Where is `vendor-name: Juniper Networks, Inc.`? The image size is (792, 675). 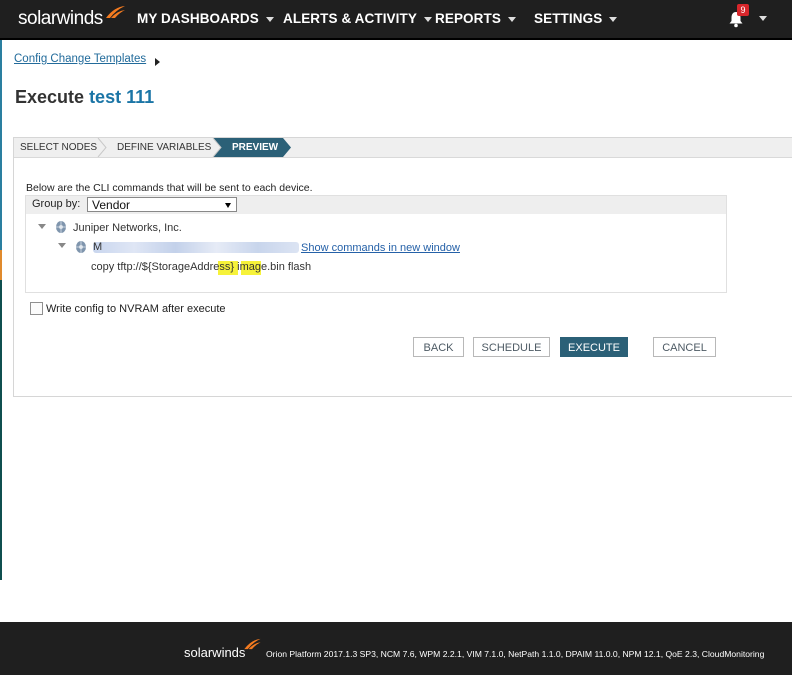 vendor-name: Juniper Networks, Inc. is located at coordinates (127, 228).